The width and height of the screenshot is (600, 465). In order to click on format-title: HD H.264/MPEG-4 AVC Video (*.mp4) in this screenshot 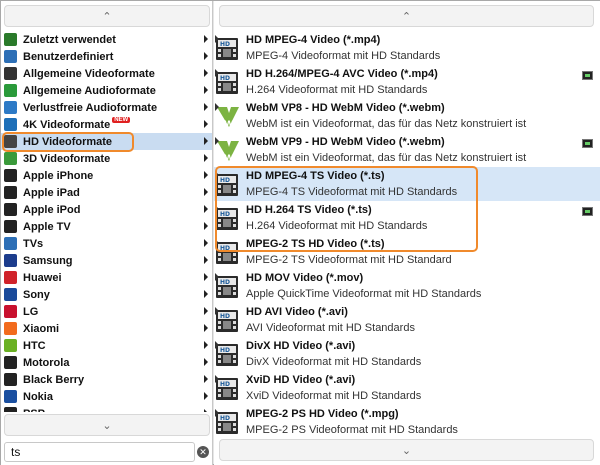, I will do `click(342, 74)`.